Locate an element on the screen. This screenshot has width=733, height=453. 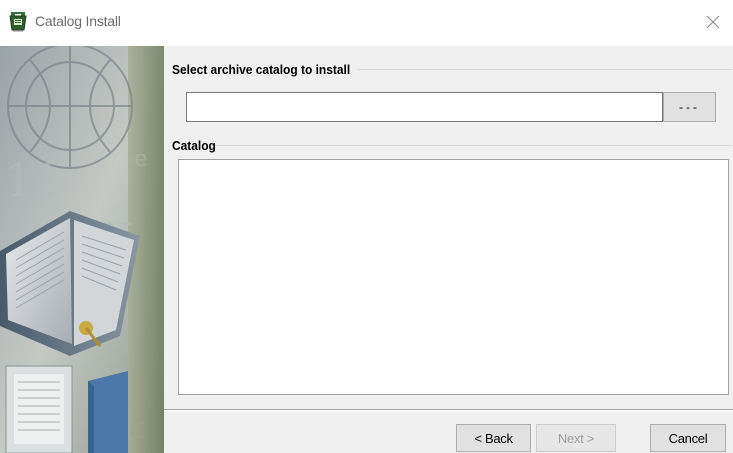
catalog-group-header: Catalog is located at coordinates (448, 145).